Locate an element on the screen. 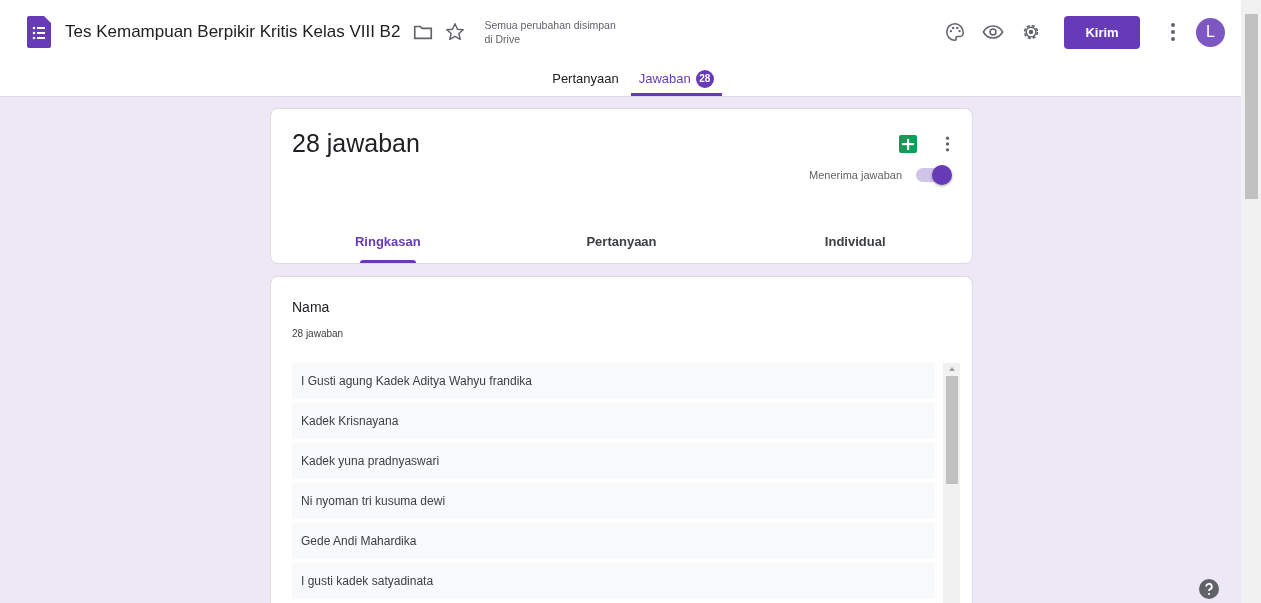  star-icon is located at coordinates (455, 32).